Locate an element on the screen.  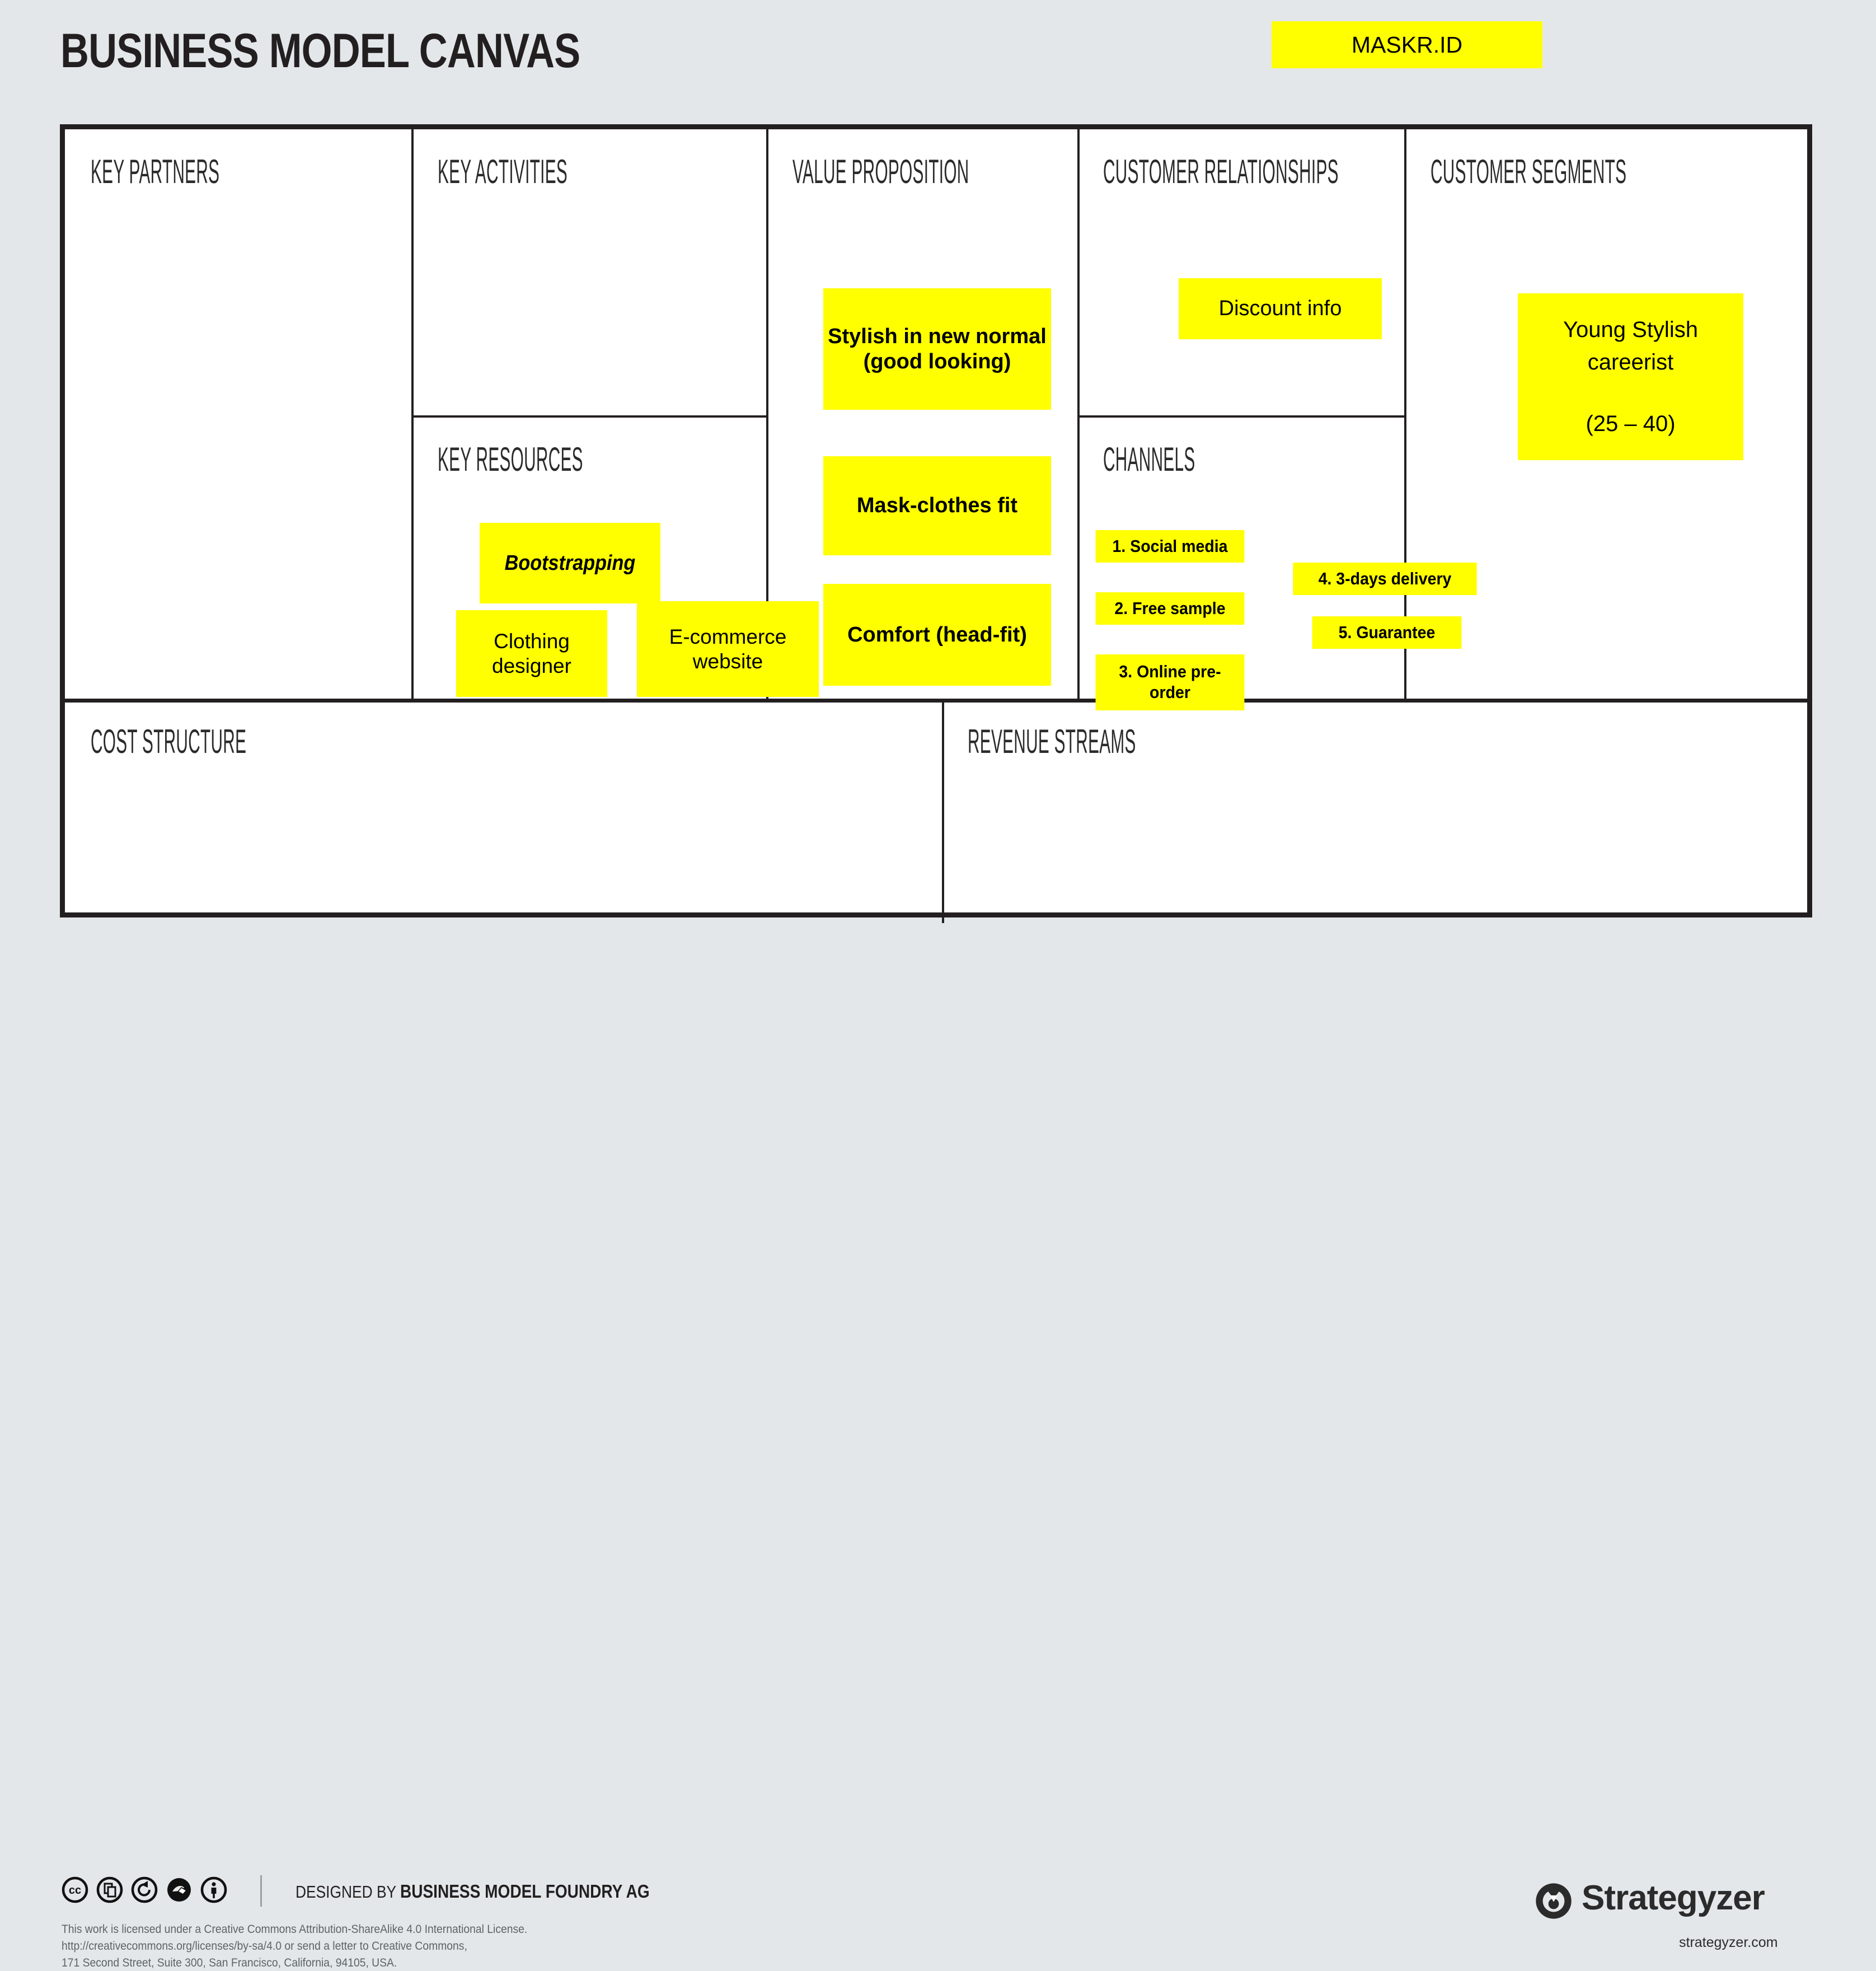
block-header-revenue-streams: REVENUE STREAMS is located at coordinates (1052, 742).